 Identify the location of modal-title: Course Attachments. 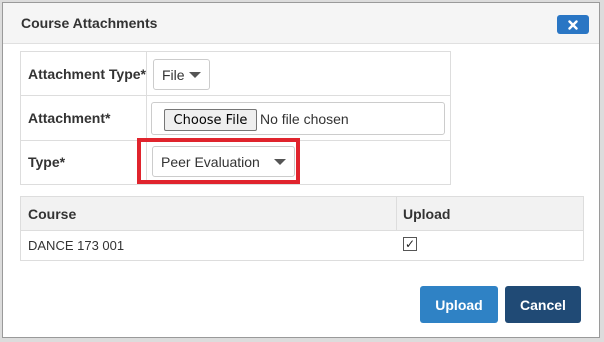
(89, 23).